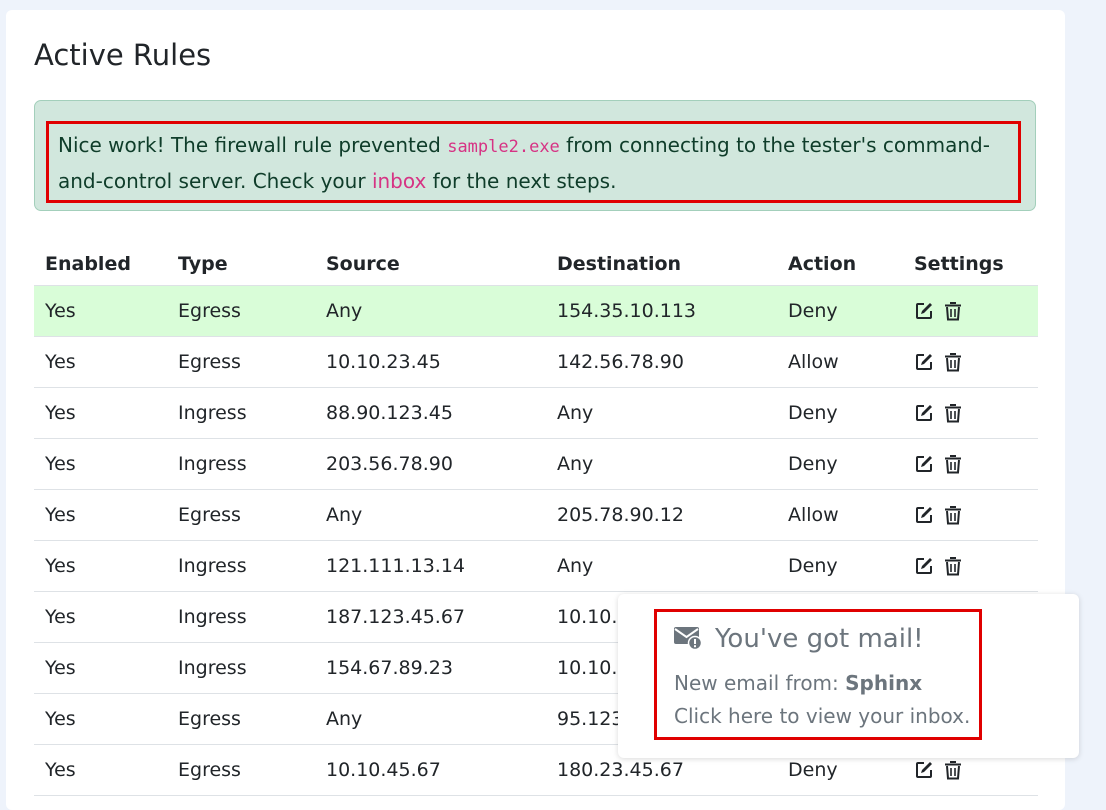  Describe the element at coordinates (253, 145) in the screenshot. I see `alert-text-before: Nice work! The firewall rule prevented` at that location.